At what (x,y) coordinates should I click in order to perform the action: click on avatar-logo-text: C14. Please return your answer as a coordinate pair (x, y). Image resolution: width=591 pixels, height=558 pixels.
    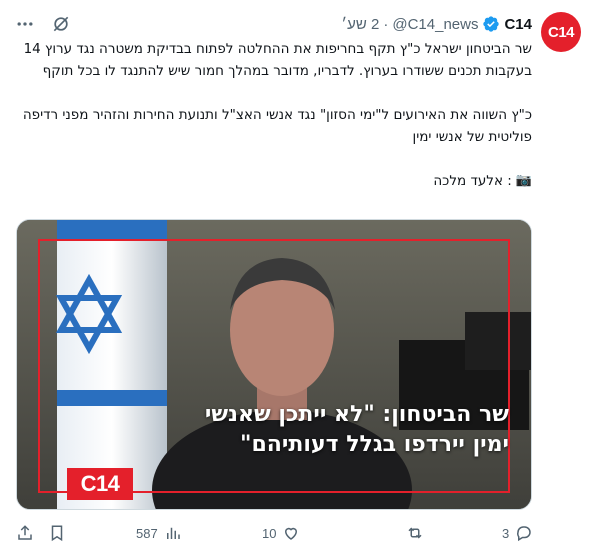
    Looking at the image, I should click on (561, 32).